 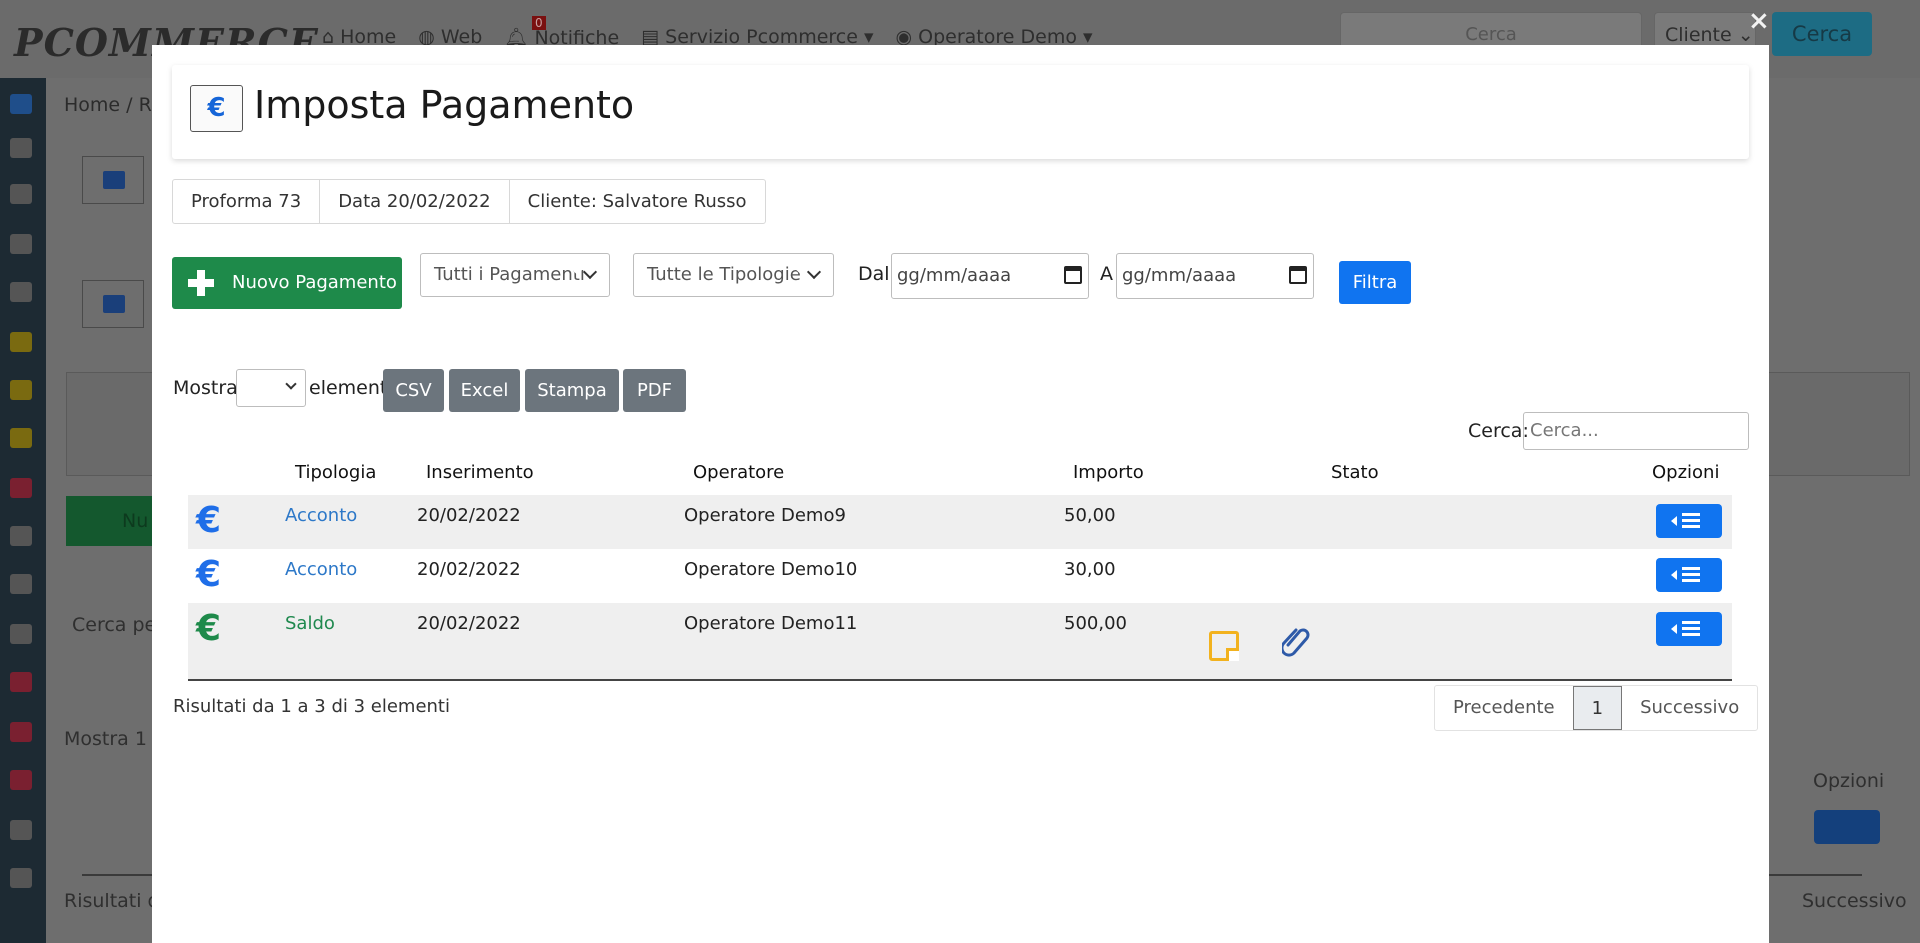 I want to click on note-icon, so click(x=1224, y=646).